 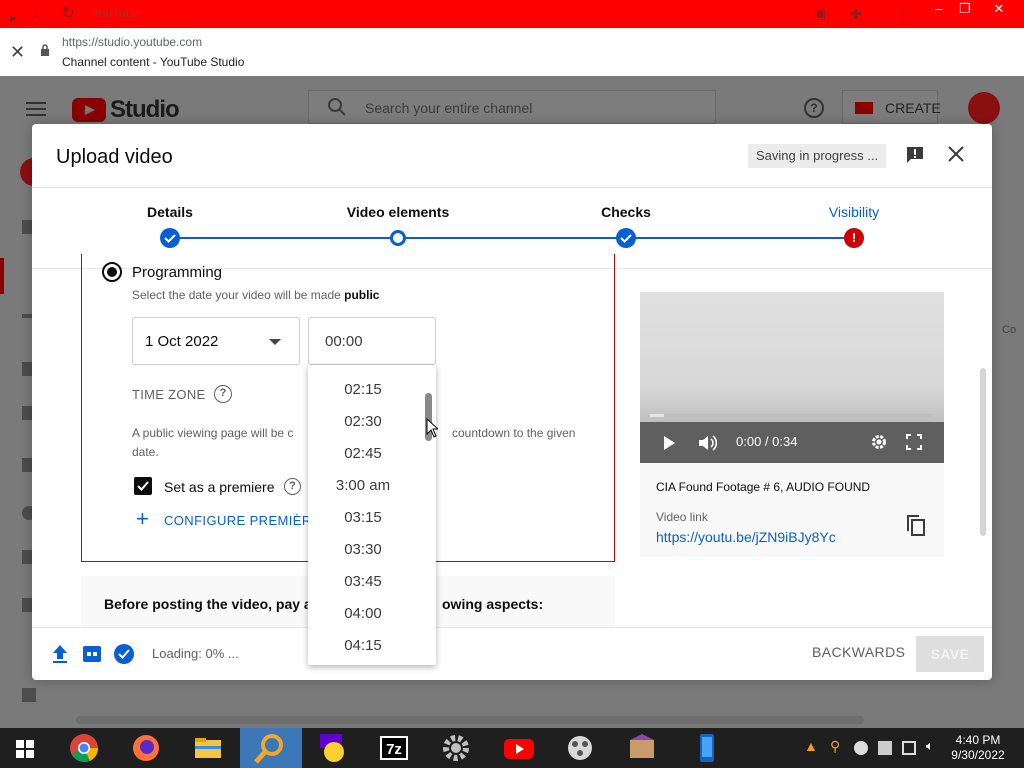 What do you see at coordinates (909, 748) in the screenshot?
I see `network-tray-icon` at bounding box center [909, 748].